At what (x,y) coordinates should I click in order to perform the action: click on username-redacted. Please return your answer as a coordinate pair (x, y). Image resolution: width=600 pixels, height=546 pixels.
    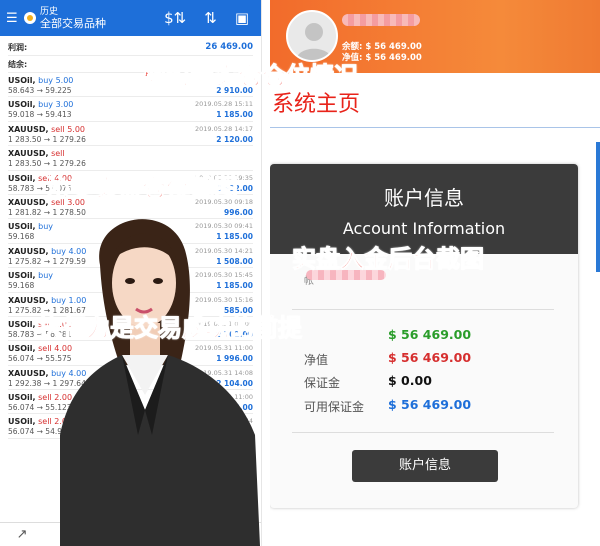
    Looking at the image, I should click on (381, 20).